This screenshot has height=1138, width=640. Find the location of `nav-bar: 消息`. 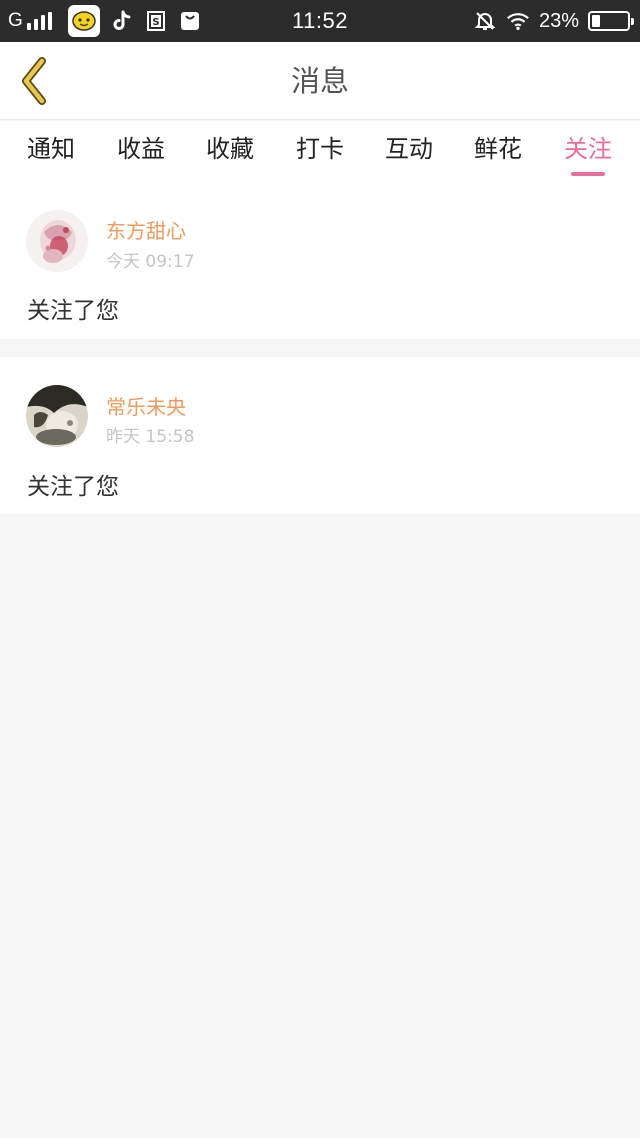

nav-bar: 消息 is located at coordinates (320, 81).